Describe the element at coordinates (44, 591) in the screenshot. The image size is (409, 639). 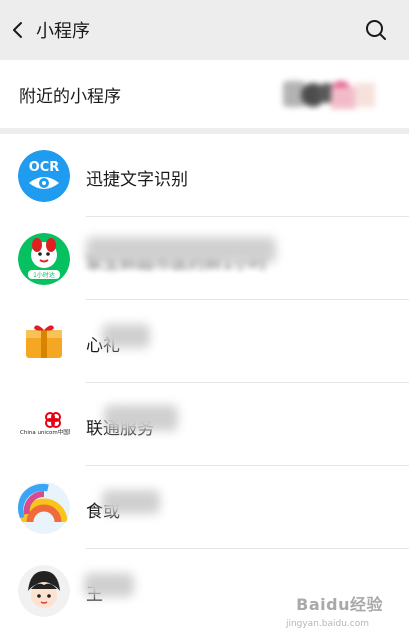
I see `anime-avatar-icon` at that location.